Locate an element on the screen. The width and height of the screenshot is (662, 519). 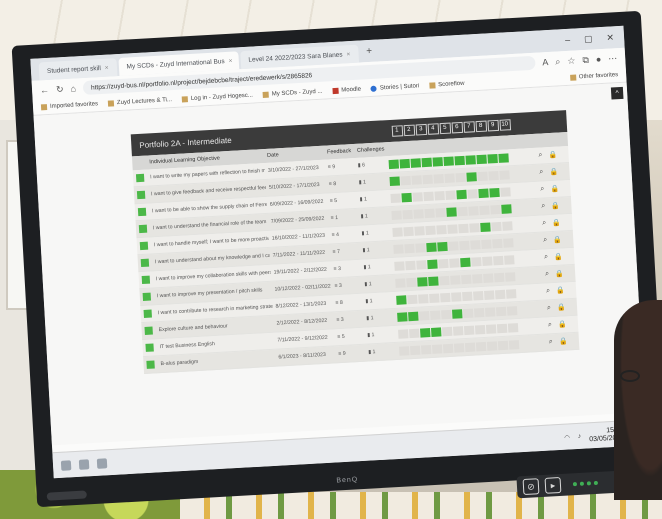
maximize-icon: ▢ is located at coordinates (588, 38).